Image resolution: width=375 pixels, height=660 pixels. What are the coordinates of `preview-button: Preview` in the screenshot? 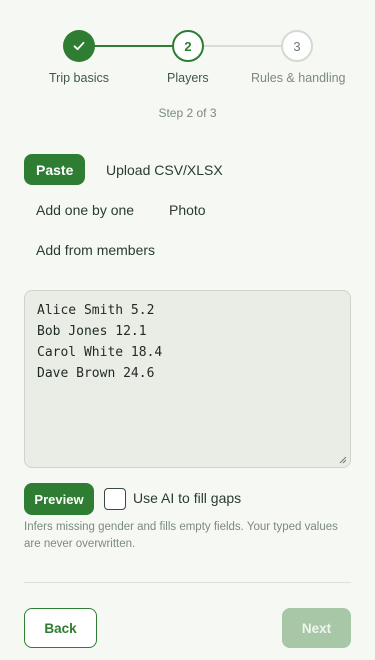 It's located at (59, 499).